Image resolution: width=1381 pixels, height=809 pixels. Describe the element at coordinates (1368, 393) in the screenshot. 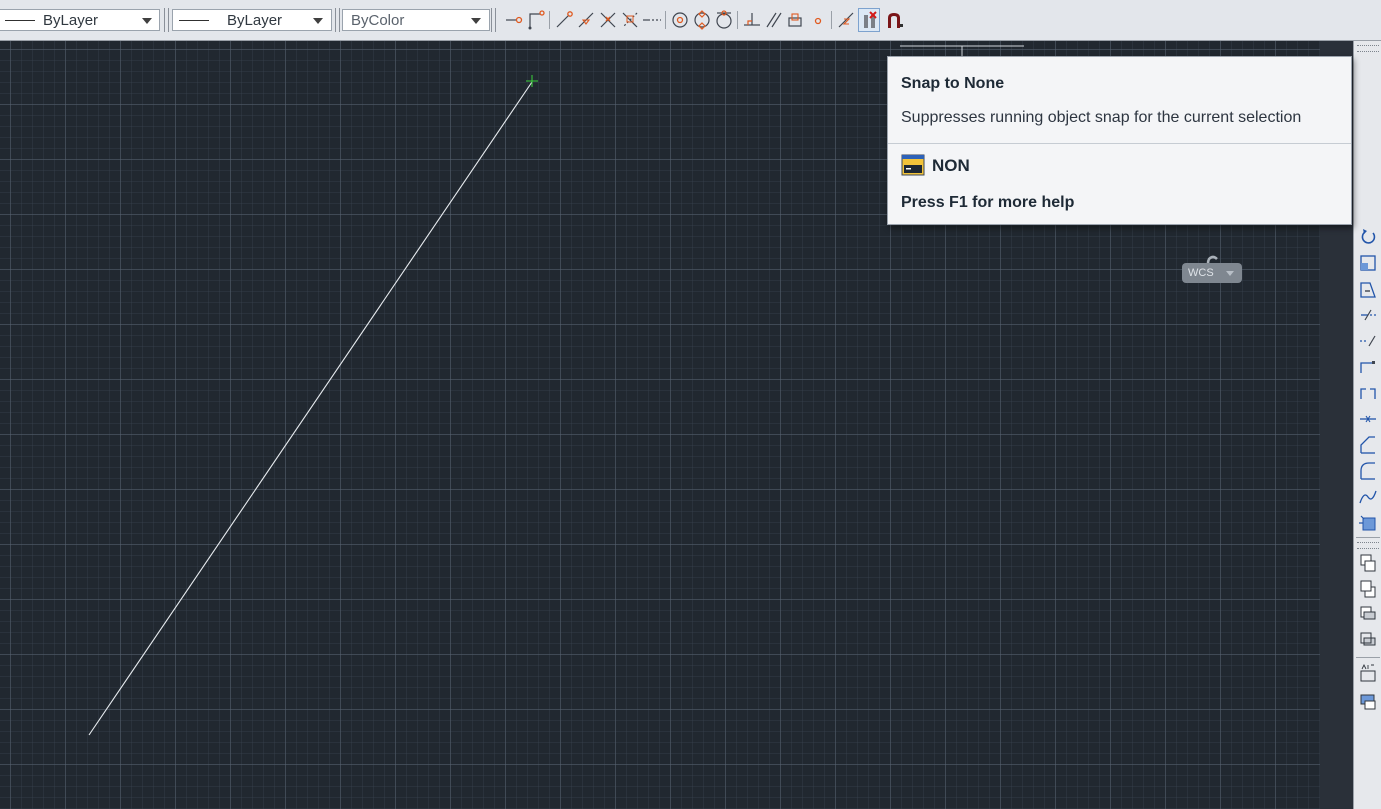

I see `break-icon` at that location.